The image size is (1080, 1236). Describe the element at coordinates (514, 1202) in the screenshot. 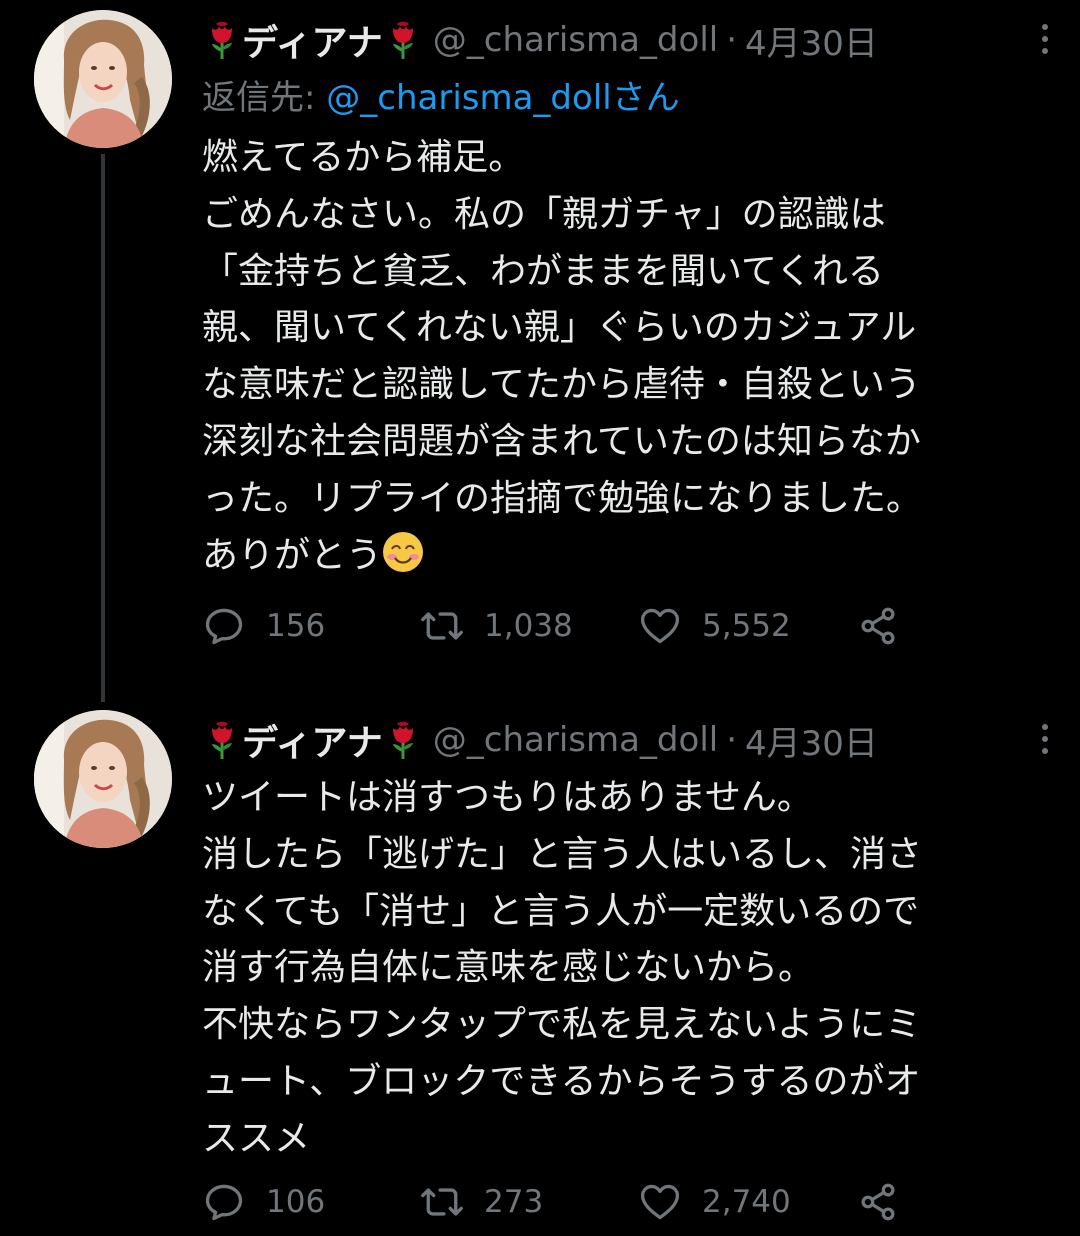

I see `retweet-count: 273` at that location.